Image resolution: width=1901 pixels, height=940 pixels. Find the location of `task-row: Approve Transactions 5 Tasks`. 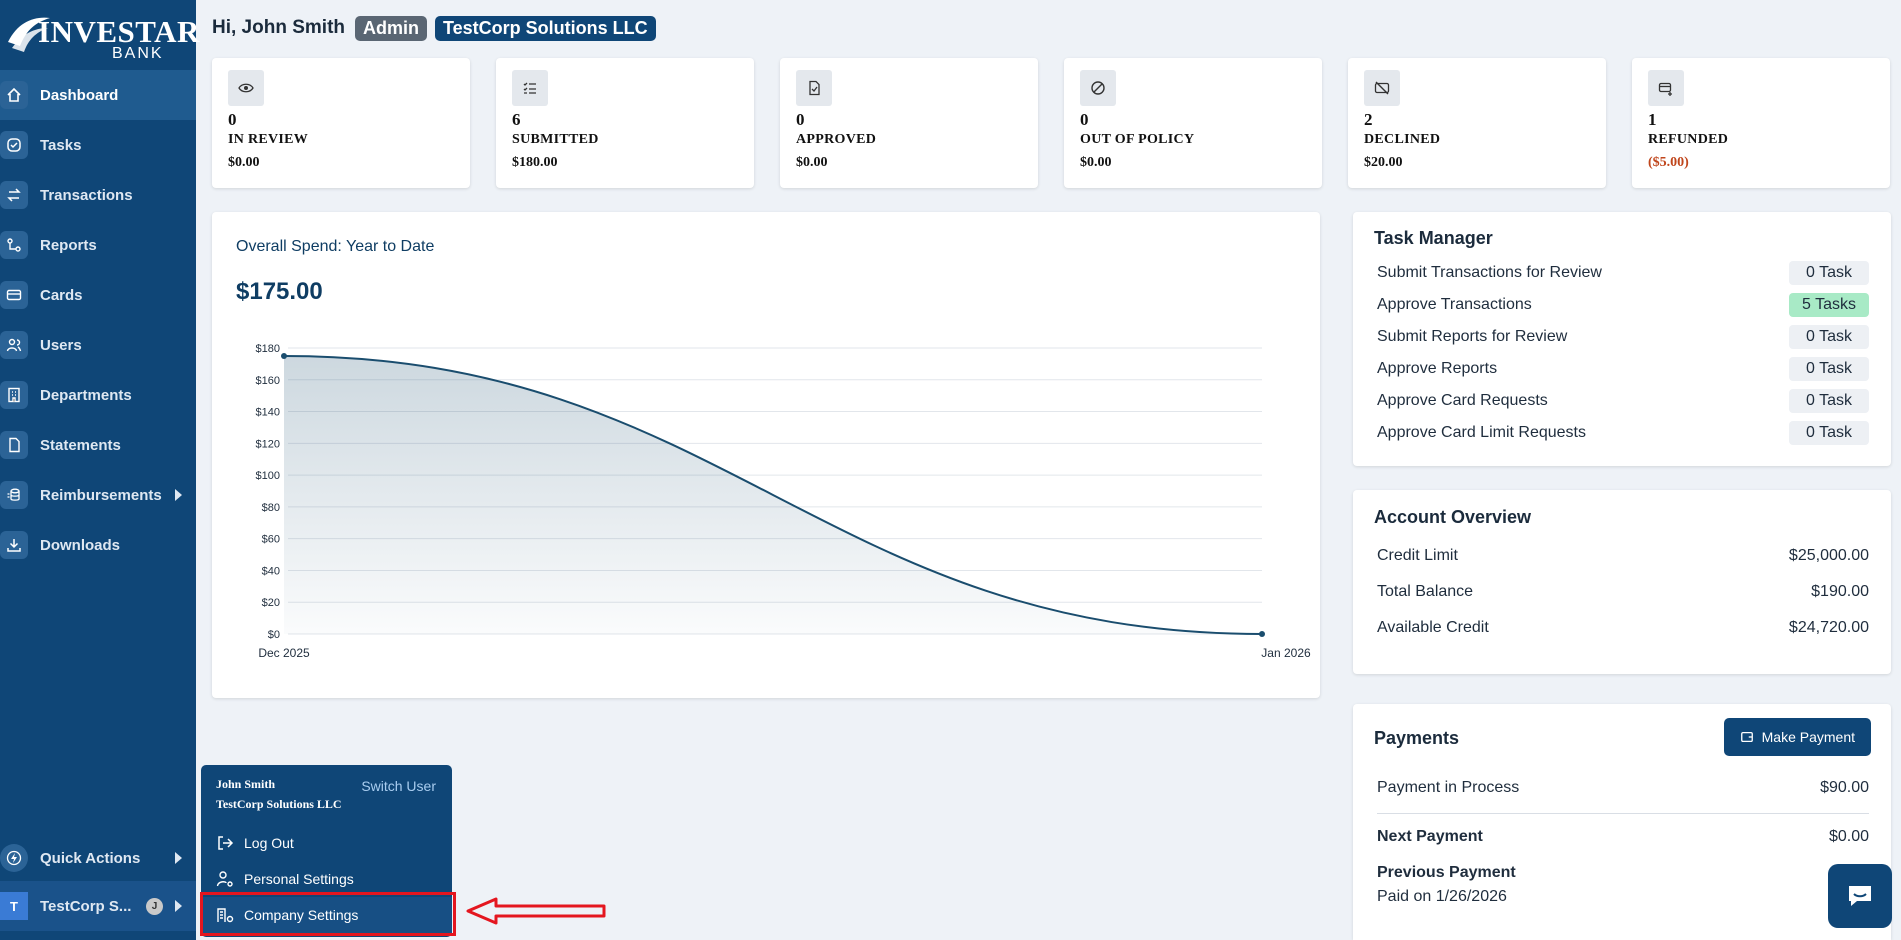

task-row: Approve Transactions 5 Tasks is located at coordinates (1623, 305).